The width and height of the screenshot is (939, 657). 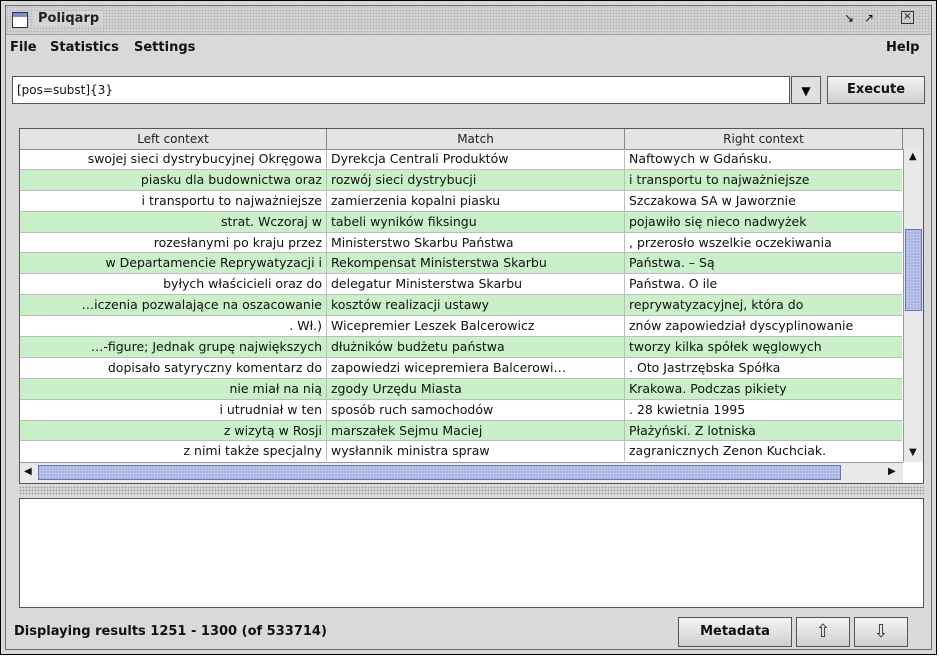 I want to click on left-context-cell: dopisało satyryczny komentarz do, so click(x=173, y=367).